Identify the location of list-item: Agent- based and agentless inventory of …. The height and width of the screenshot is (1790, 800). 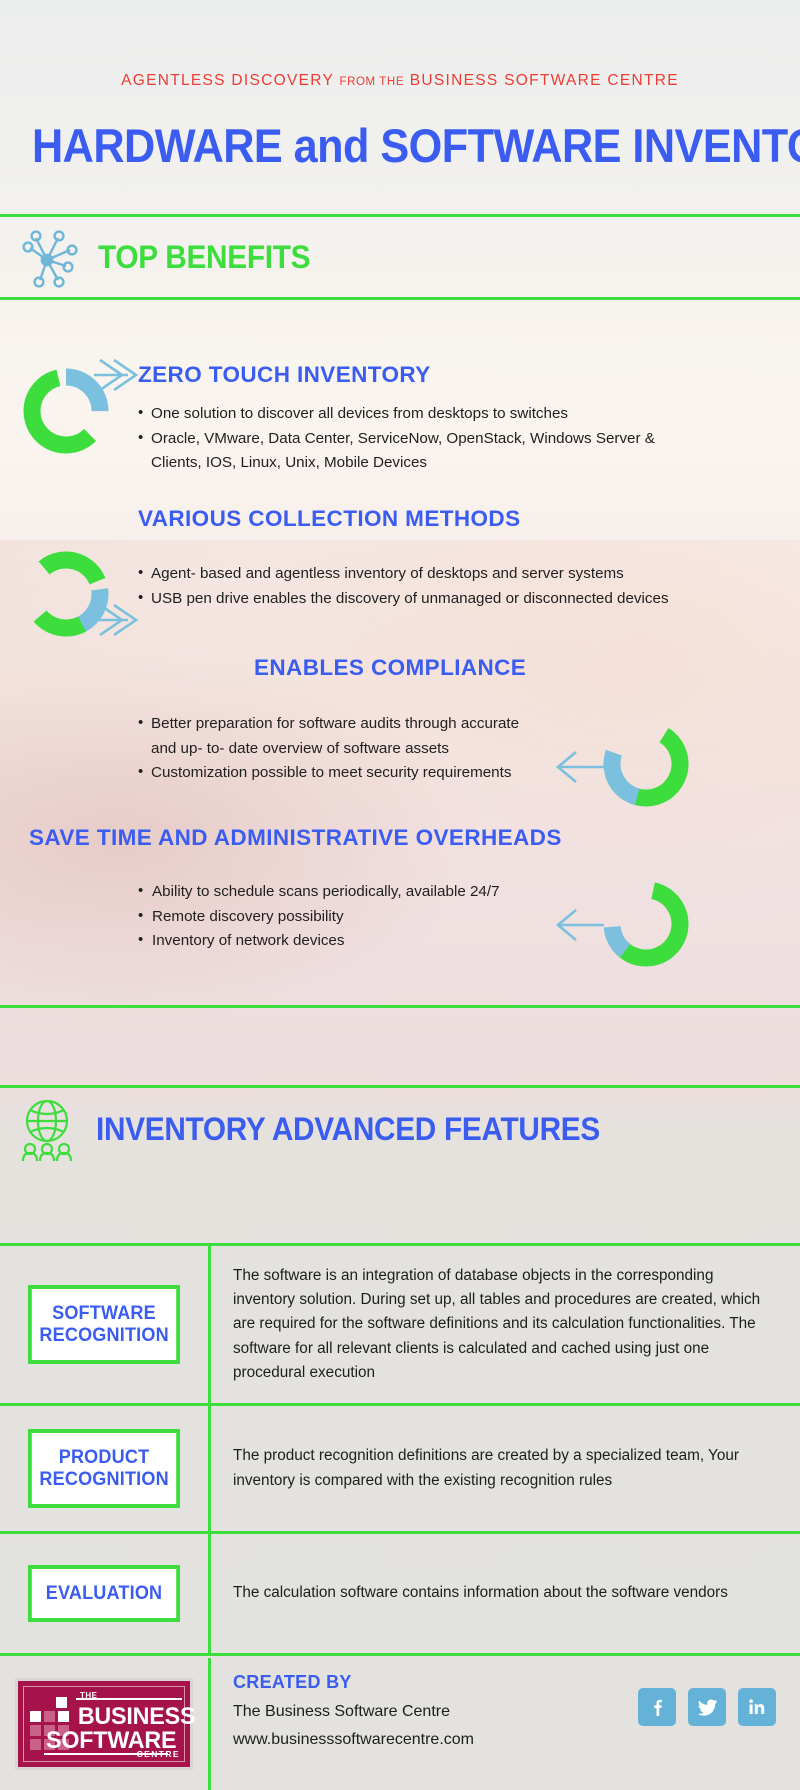
(410, 574).